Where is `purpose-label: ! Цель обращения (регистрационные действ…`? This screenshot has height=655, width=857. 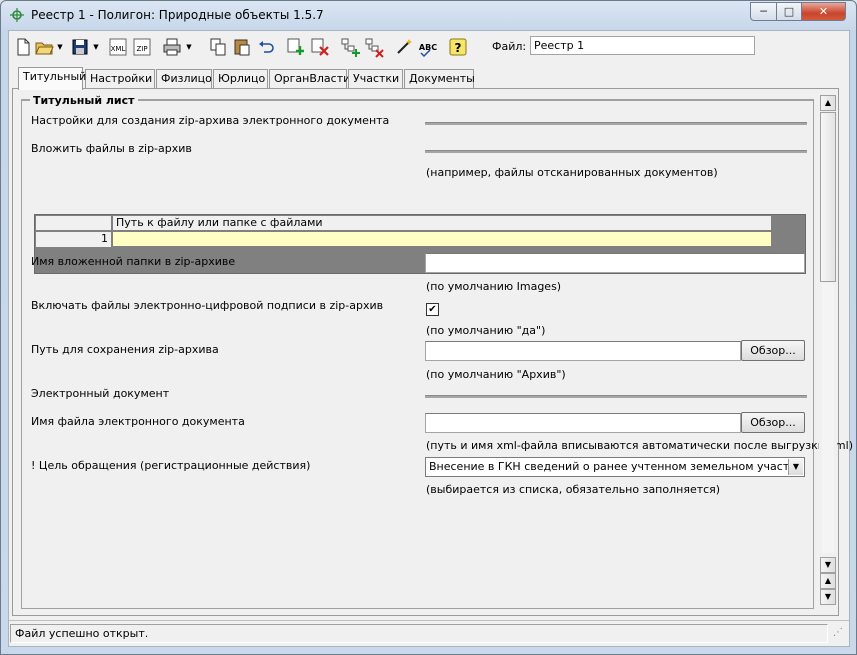
purpose-label: ! Цель обращения (регистрационные действ… is located at coordinates (171, 465).